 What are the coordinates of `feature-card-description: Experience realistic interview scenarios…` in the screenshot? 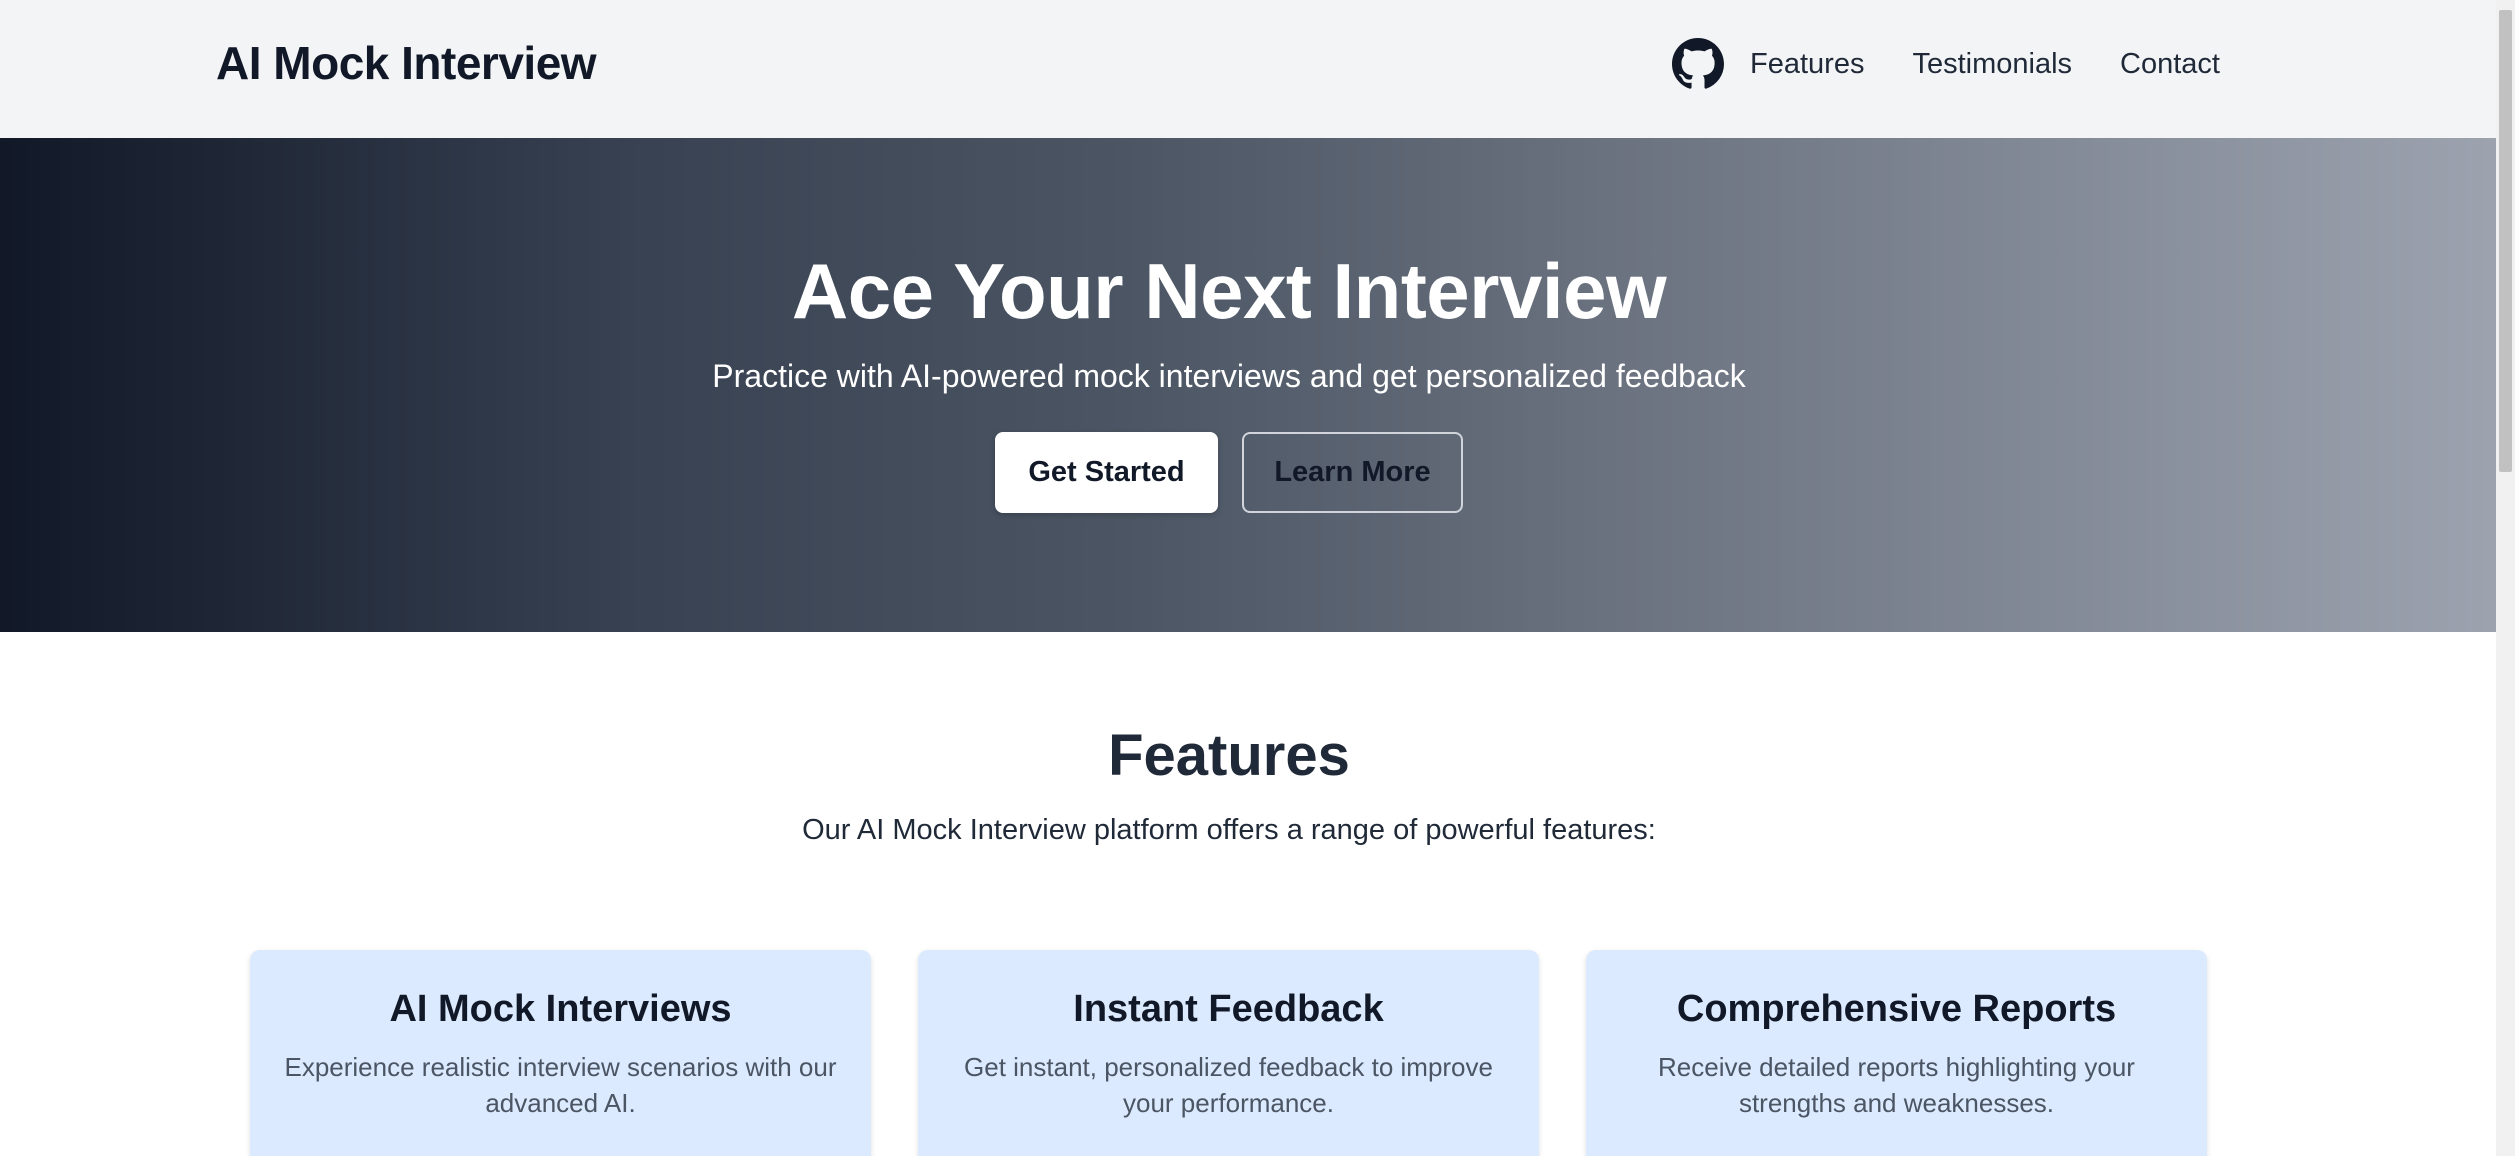 It's located at (560, 1085).